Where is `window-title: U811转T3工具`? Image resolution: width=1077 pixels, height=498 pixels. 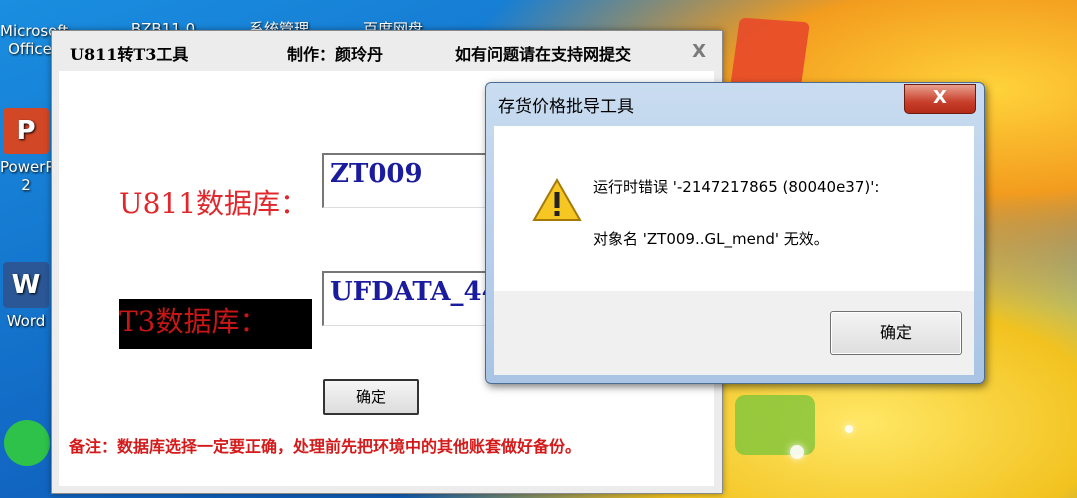
window-title: U811转T3工具 is located at coordinates (129, 54).